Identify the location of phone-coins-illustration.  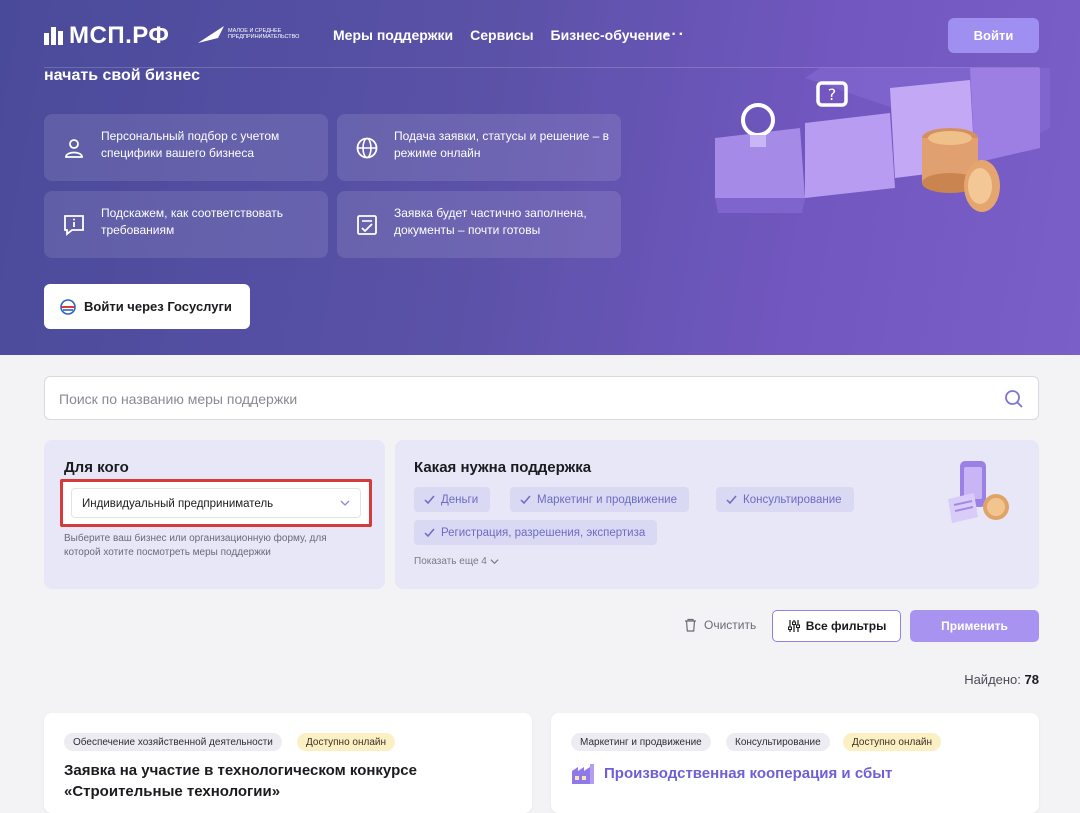
(978, 492).